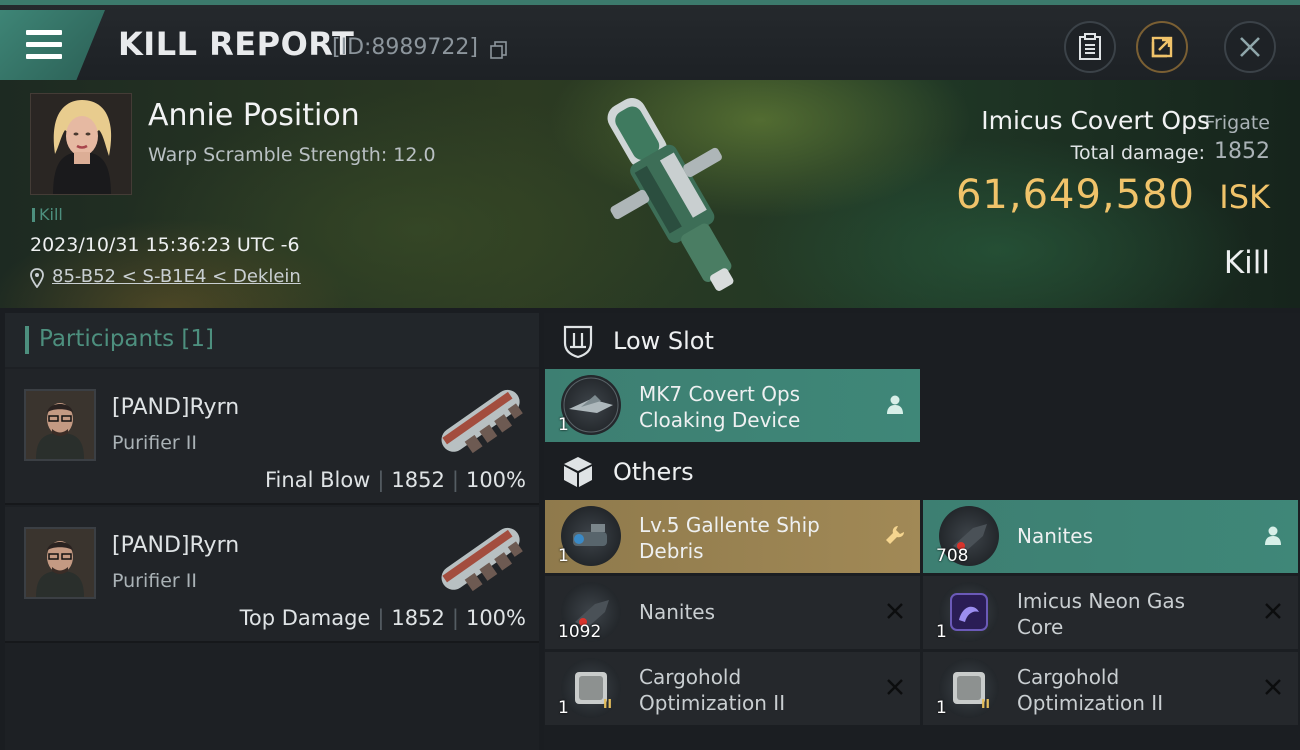 The image size is (1300, 750). I want to click on victim-portrait, so click(81, 144).